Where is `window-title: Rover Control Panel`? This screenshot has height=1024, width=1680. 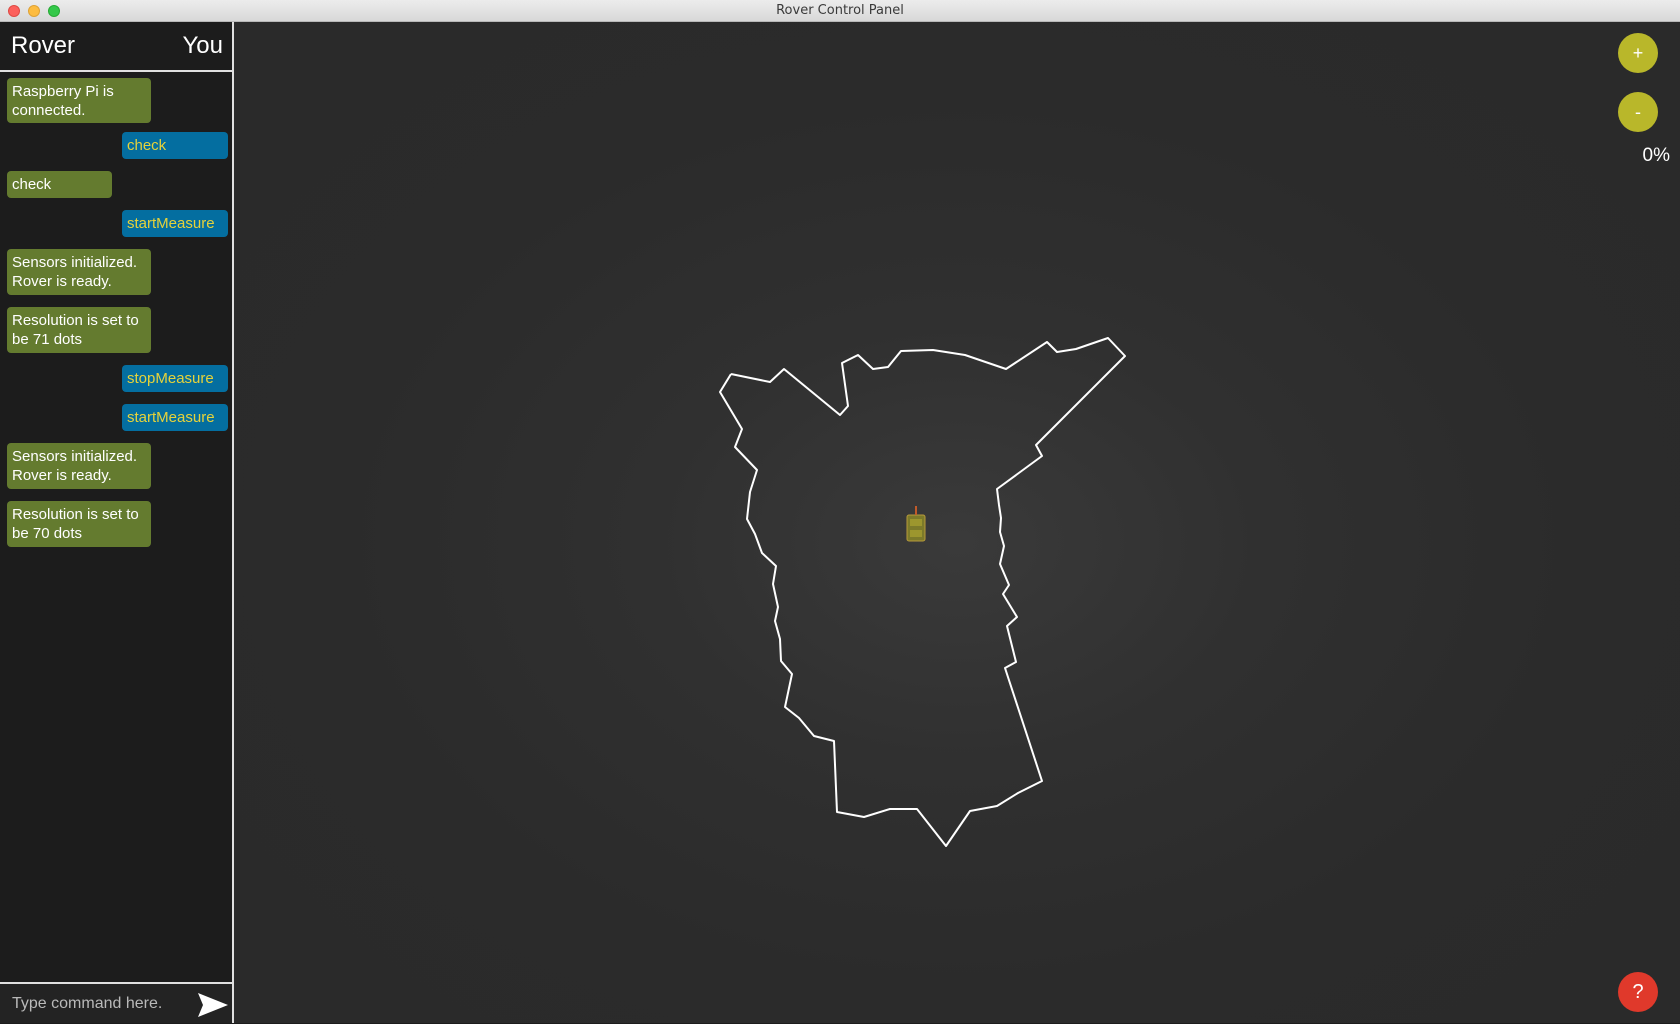 window-title: Rover Control Panel is located at coordinates (840, 10).